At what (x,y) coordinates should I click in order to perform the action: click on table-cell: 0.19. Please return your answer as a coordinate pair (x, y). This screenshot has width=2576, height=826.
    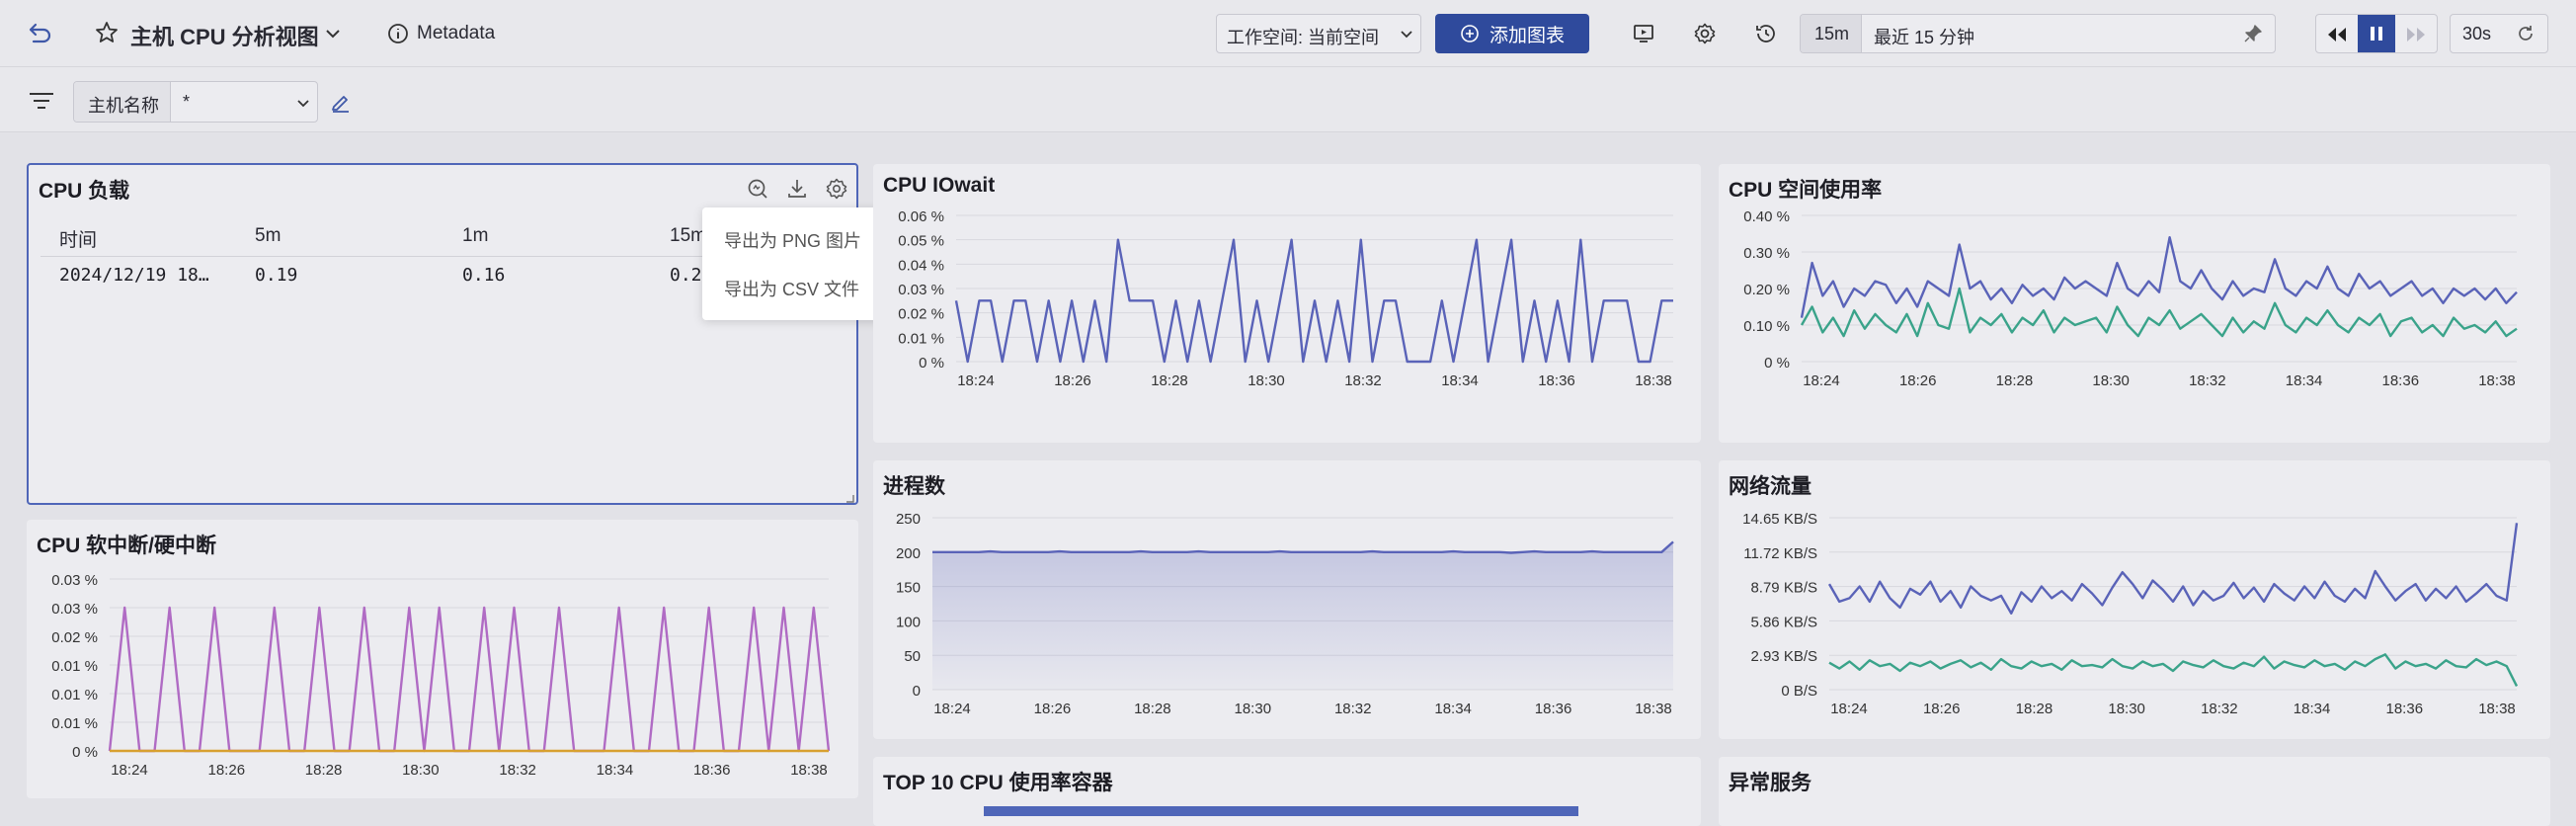
    Looking at the image, I should click on (276, 275).